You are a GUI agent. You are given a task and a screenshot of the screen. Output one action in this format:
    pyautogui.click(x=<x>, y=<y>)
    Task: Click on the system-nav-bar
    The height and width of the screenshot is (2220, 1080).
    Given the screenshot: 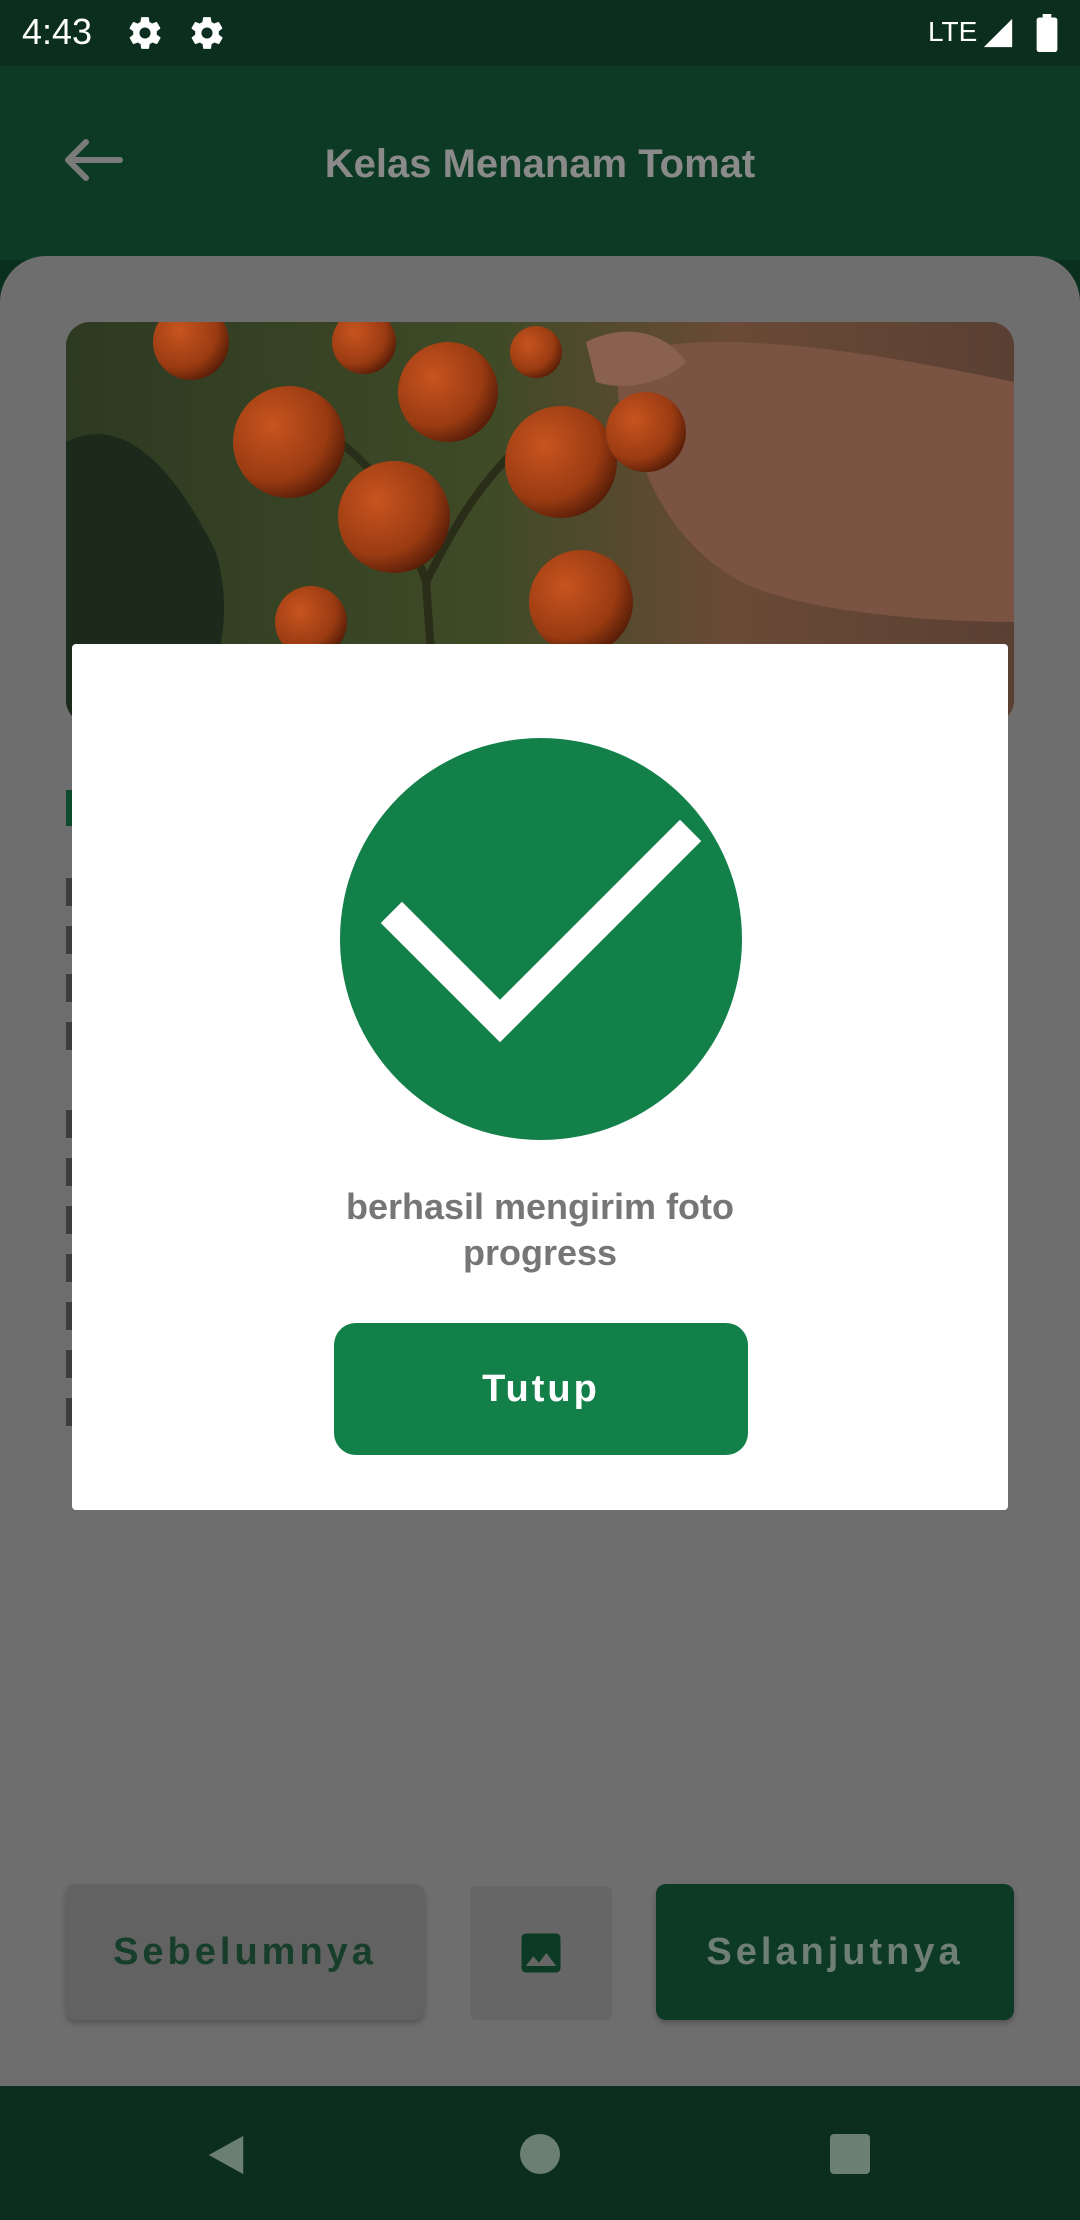 What is the action you would take?
    pyautogui.click(x=540, y=2153)
    